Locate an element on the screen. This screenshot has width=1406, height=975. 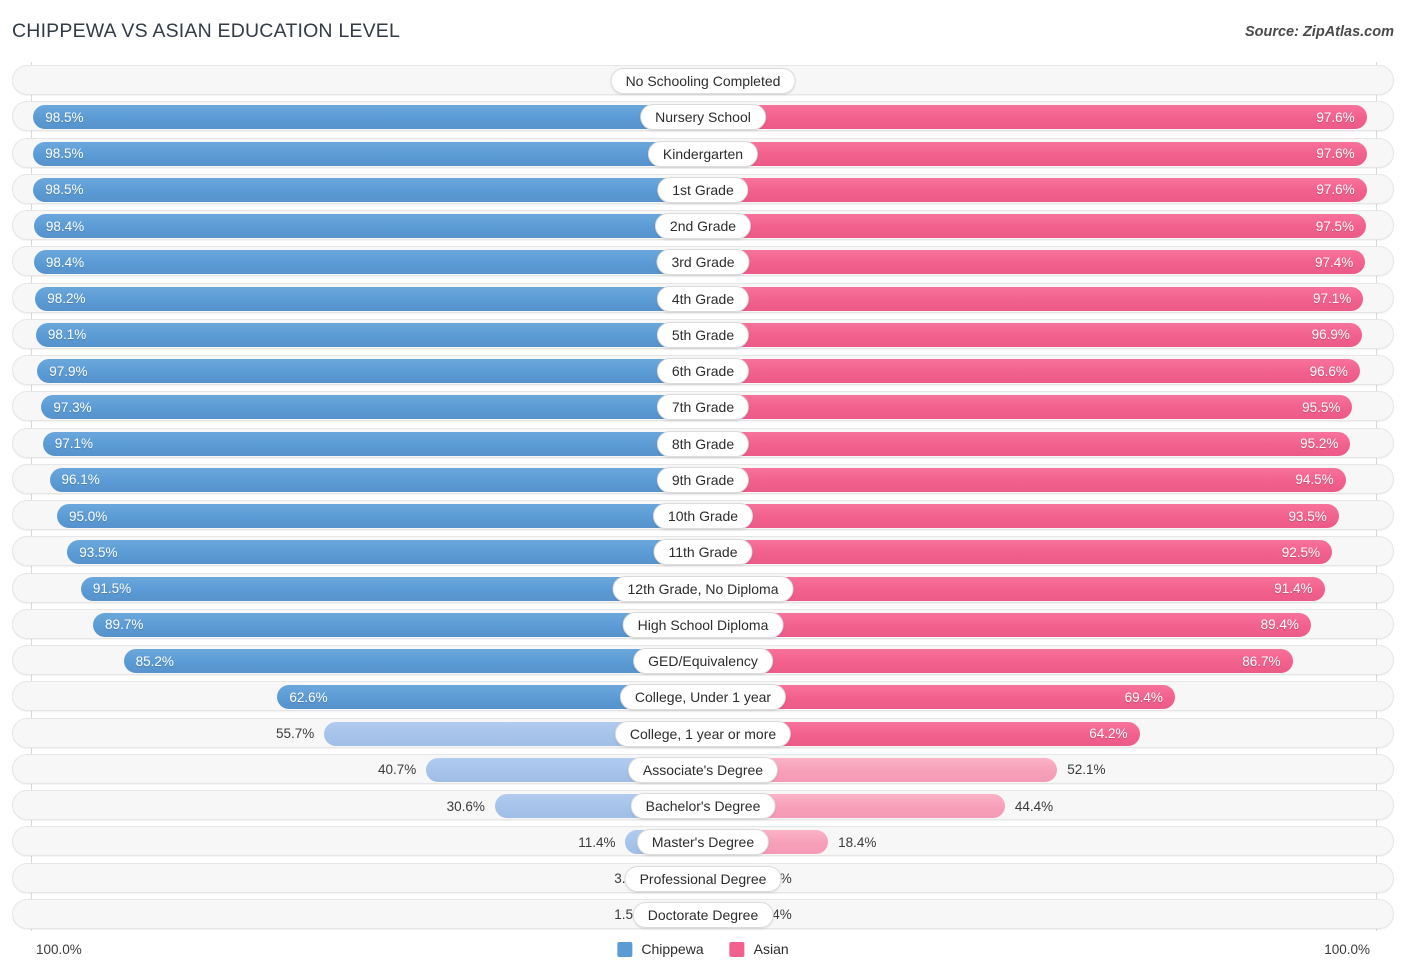
category-label: Bachelor's Degree is located at coordinates (703, 806).